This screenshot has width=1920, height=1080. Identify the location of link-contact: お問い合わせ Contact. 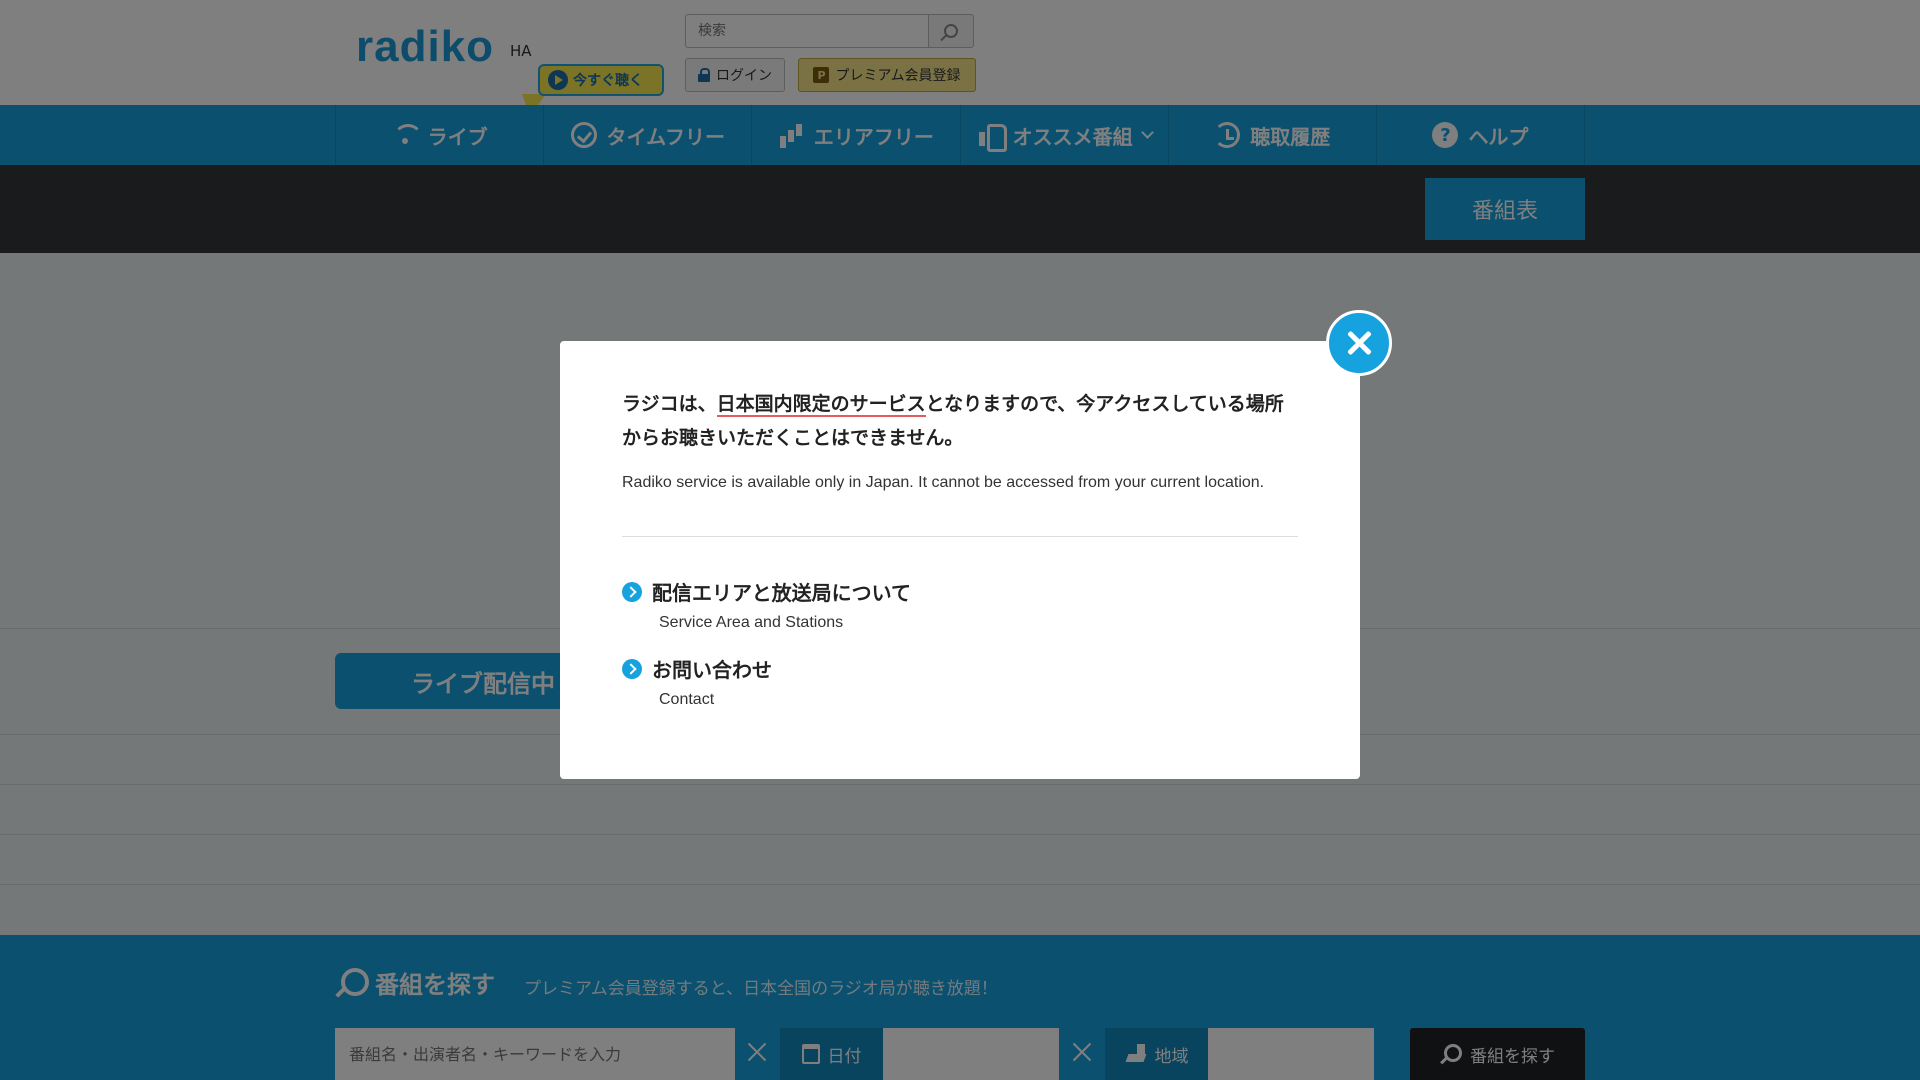
(960, 681).